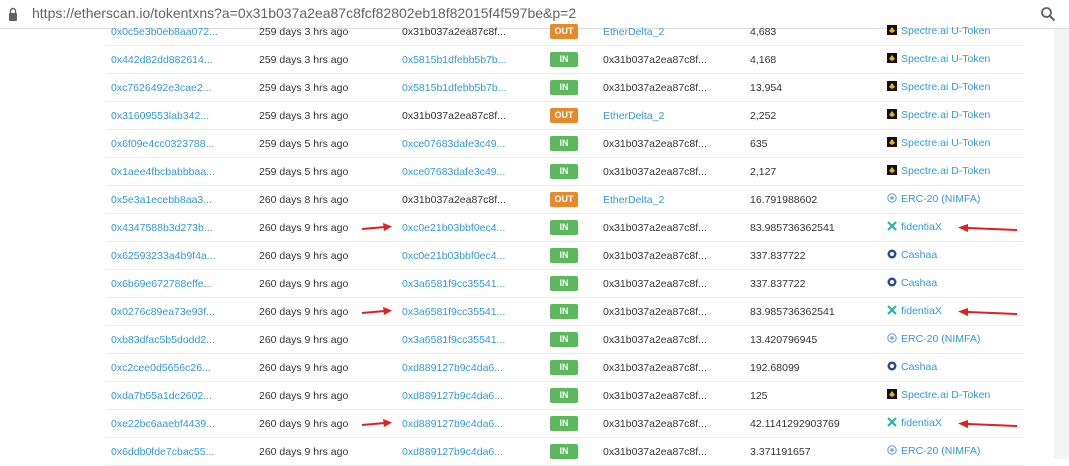  I want to click on tx-value: 83.985736362541, so click(792, 228).